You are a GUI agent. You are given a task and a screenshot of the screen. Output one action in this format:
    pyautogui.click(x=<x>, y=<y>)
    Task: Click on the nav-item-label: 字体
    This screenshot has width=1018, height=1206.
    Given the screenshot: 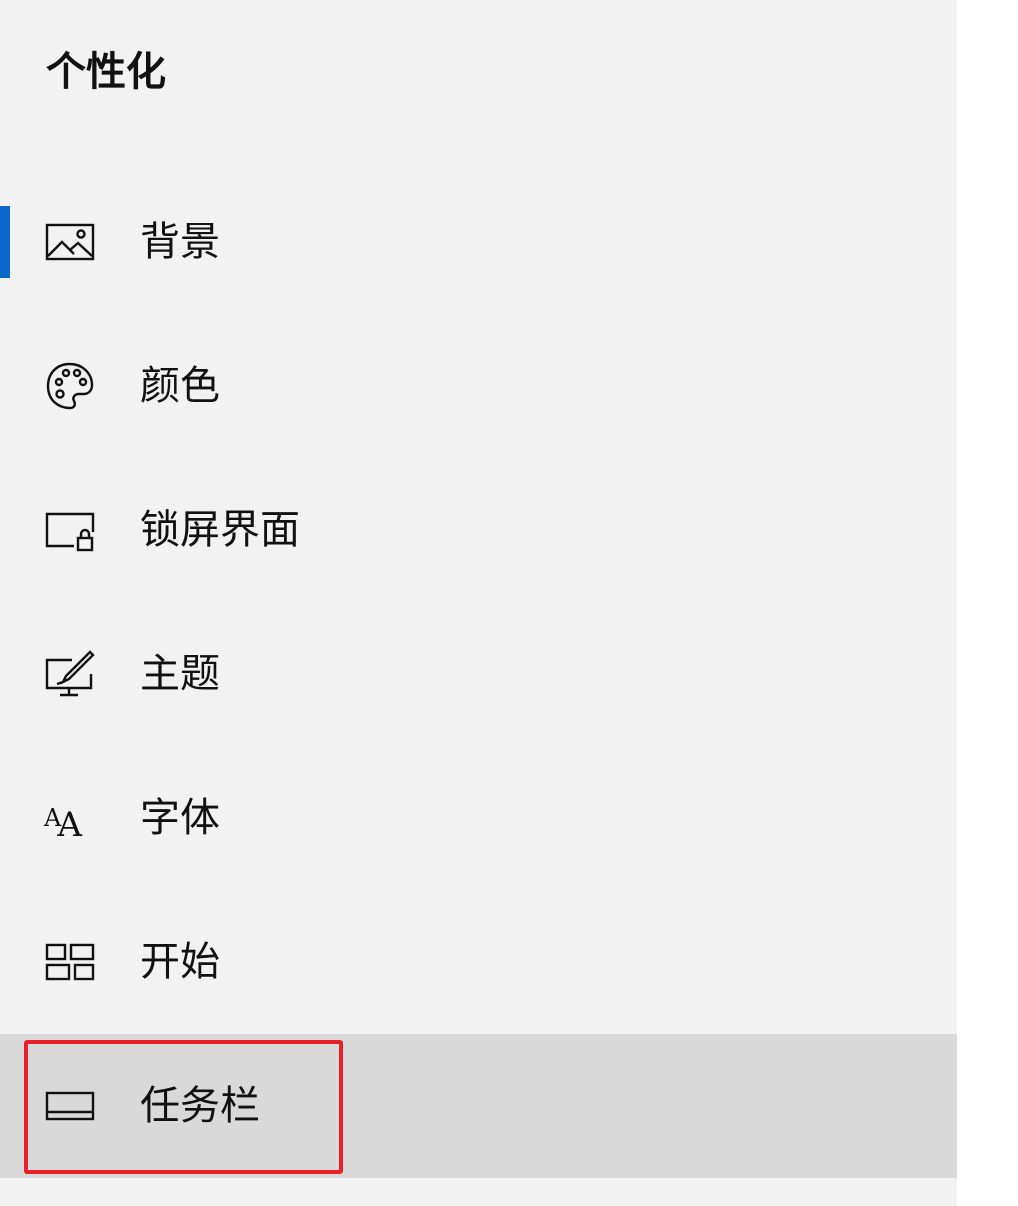 What is the action you would take?
    pyautogui.click(x=180, y=818)
    